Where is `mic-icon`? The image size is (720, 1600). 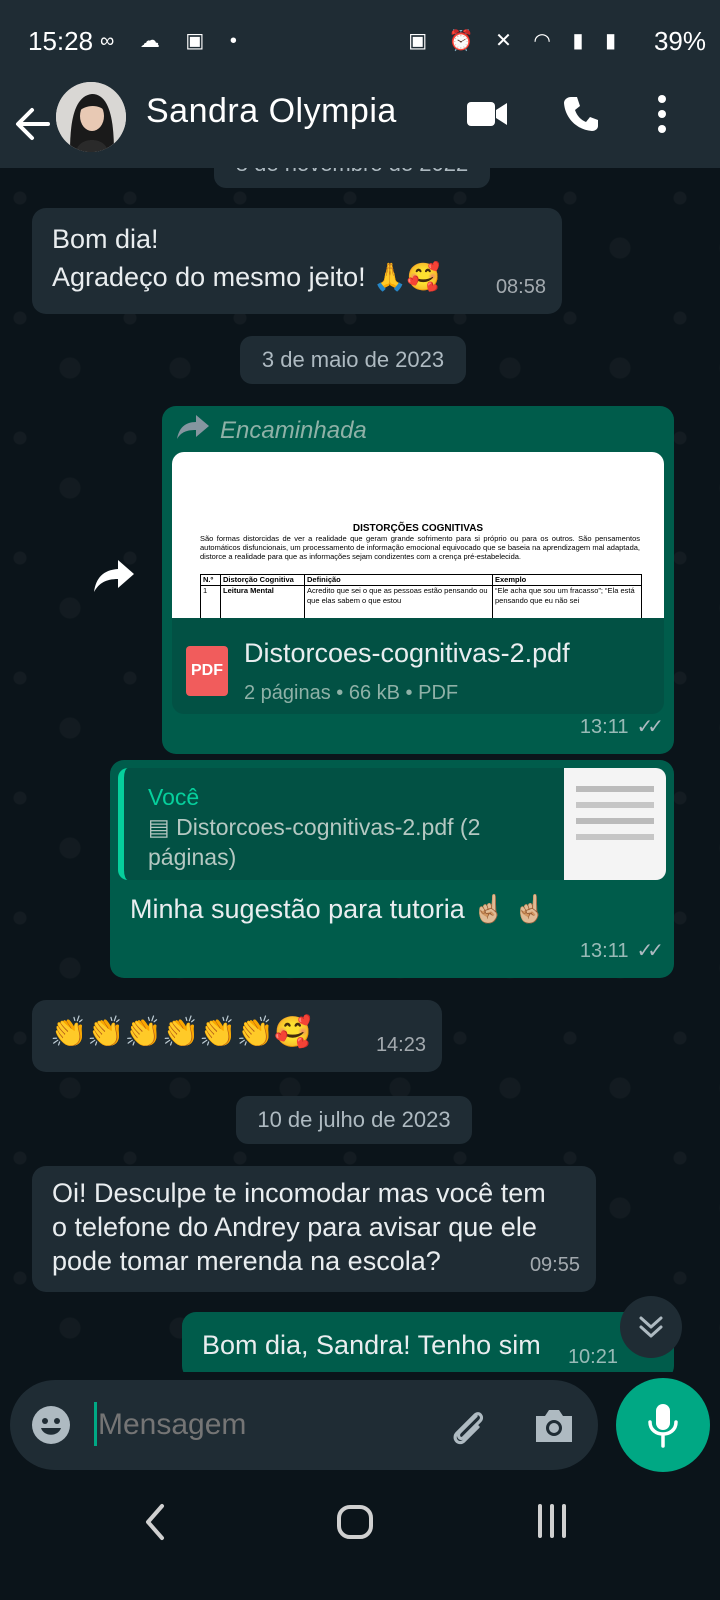 mic-icon is located at coordinates (663, 1426).